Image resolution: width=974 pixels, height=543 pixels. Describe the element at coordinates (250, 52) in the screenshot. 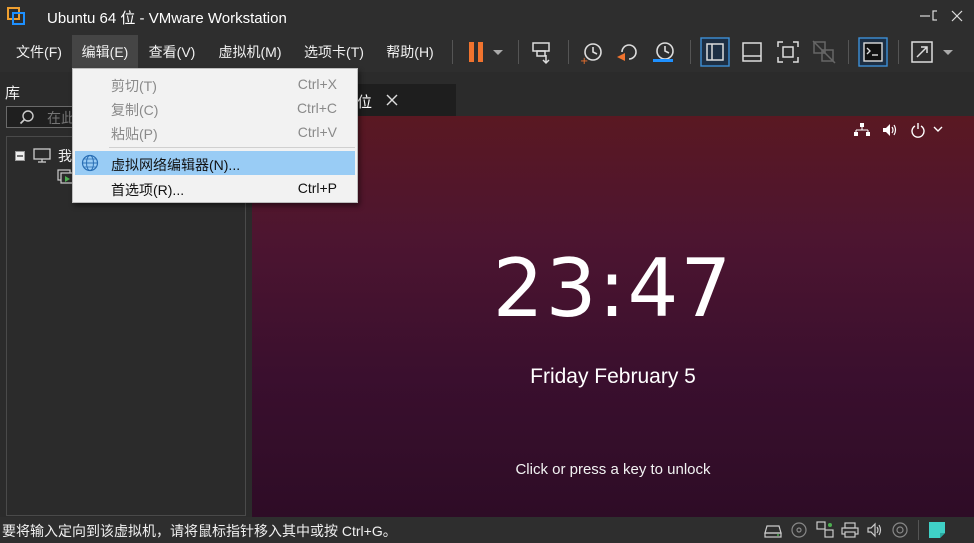

I see `menu-vm: 虚拟机(M)` at that location.